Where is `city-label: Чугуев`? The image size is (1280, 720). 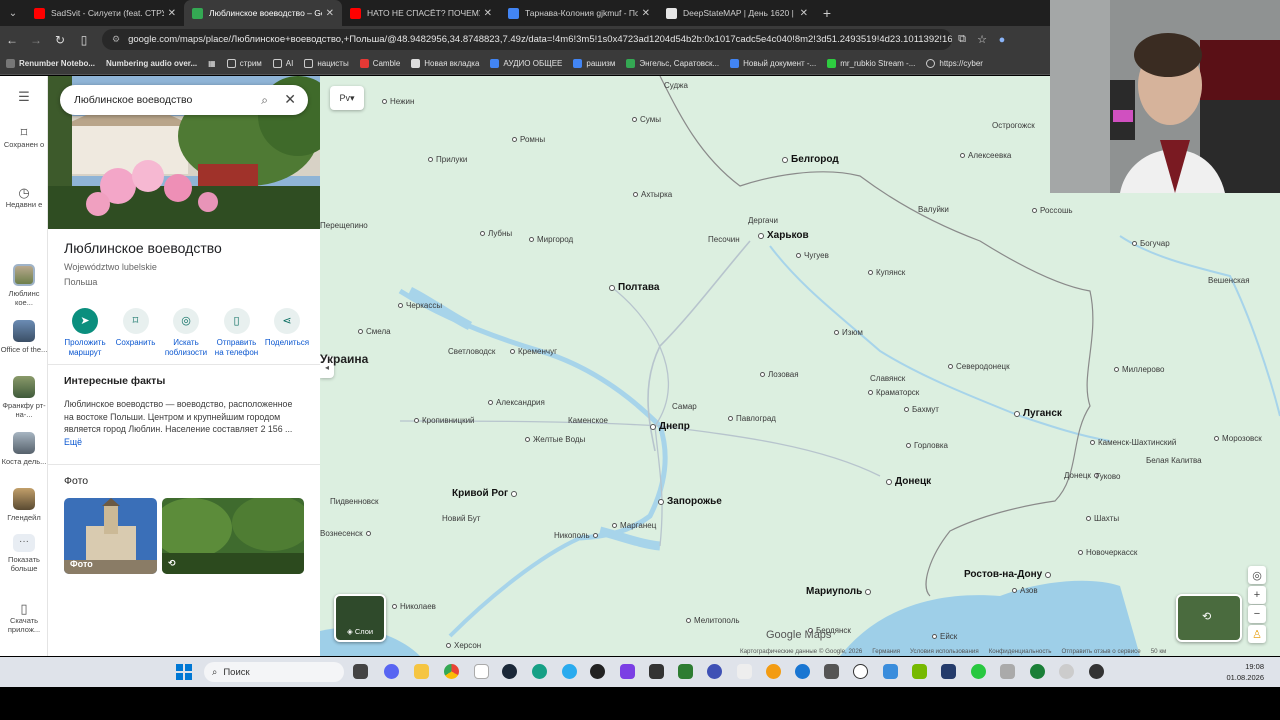
city-label: Чугуев is located at coordinates (812, 255).